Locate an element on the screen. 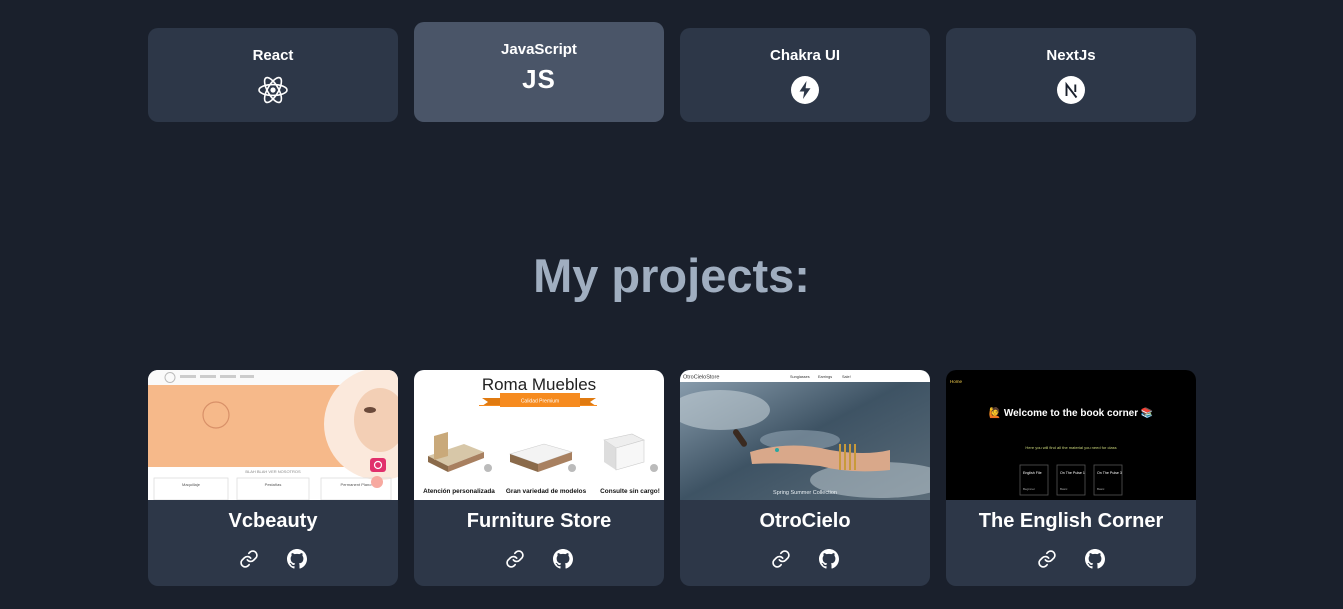 The image size is (1343, 609). skill-card-react: React is located at coordinates (273, 75).